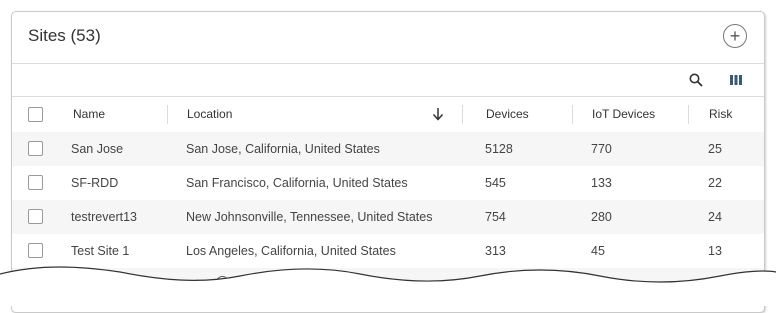  What do you see at coordinates (601, 149) in the screenshot?
I see `iot-device-count: 770` at bounding box center [601, 149].